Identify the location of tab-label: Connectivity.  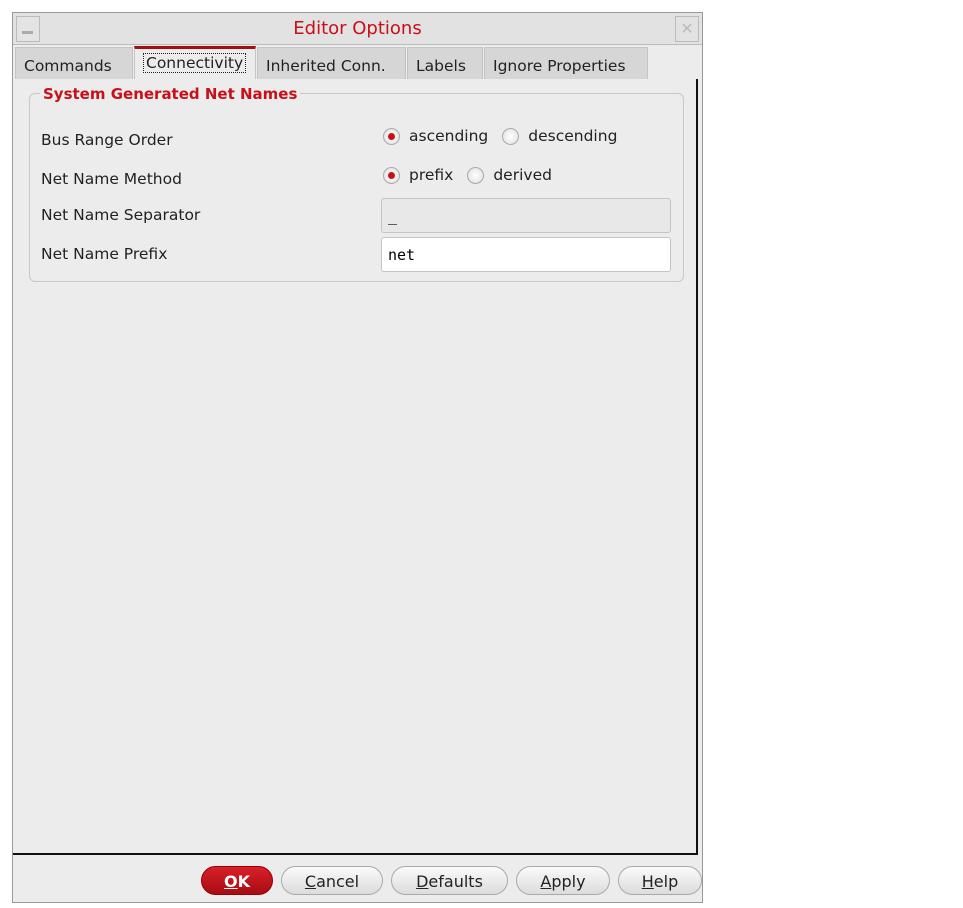
(195, 63).